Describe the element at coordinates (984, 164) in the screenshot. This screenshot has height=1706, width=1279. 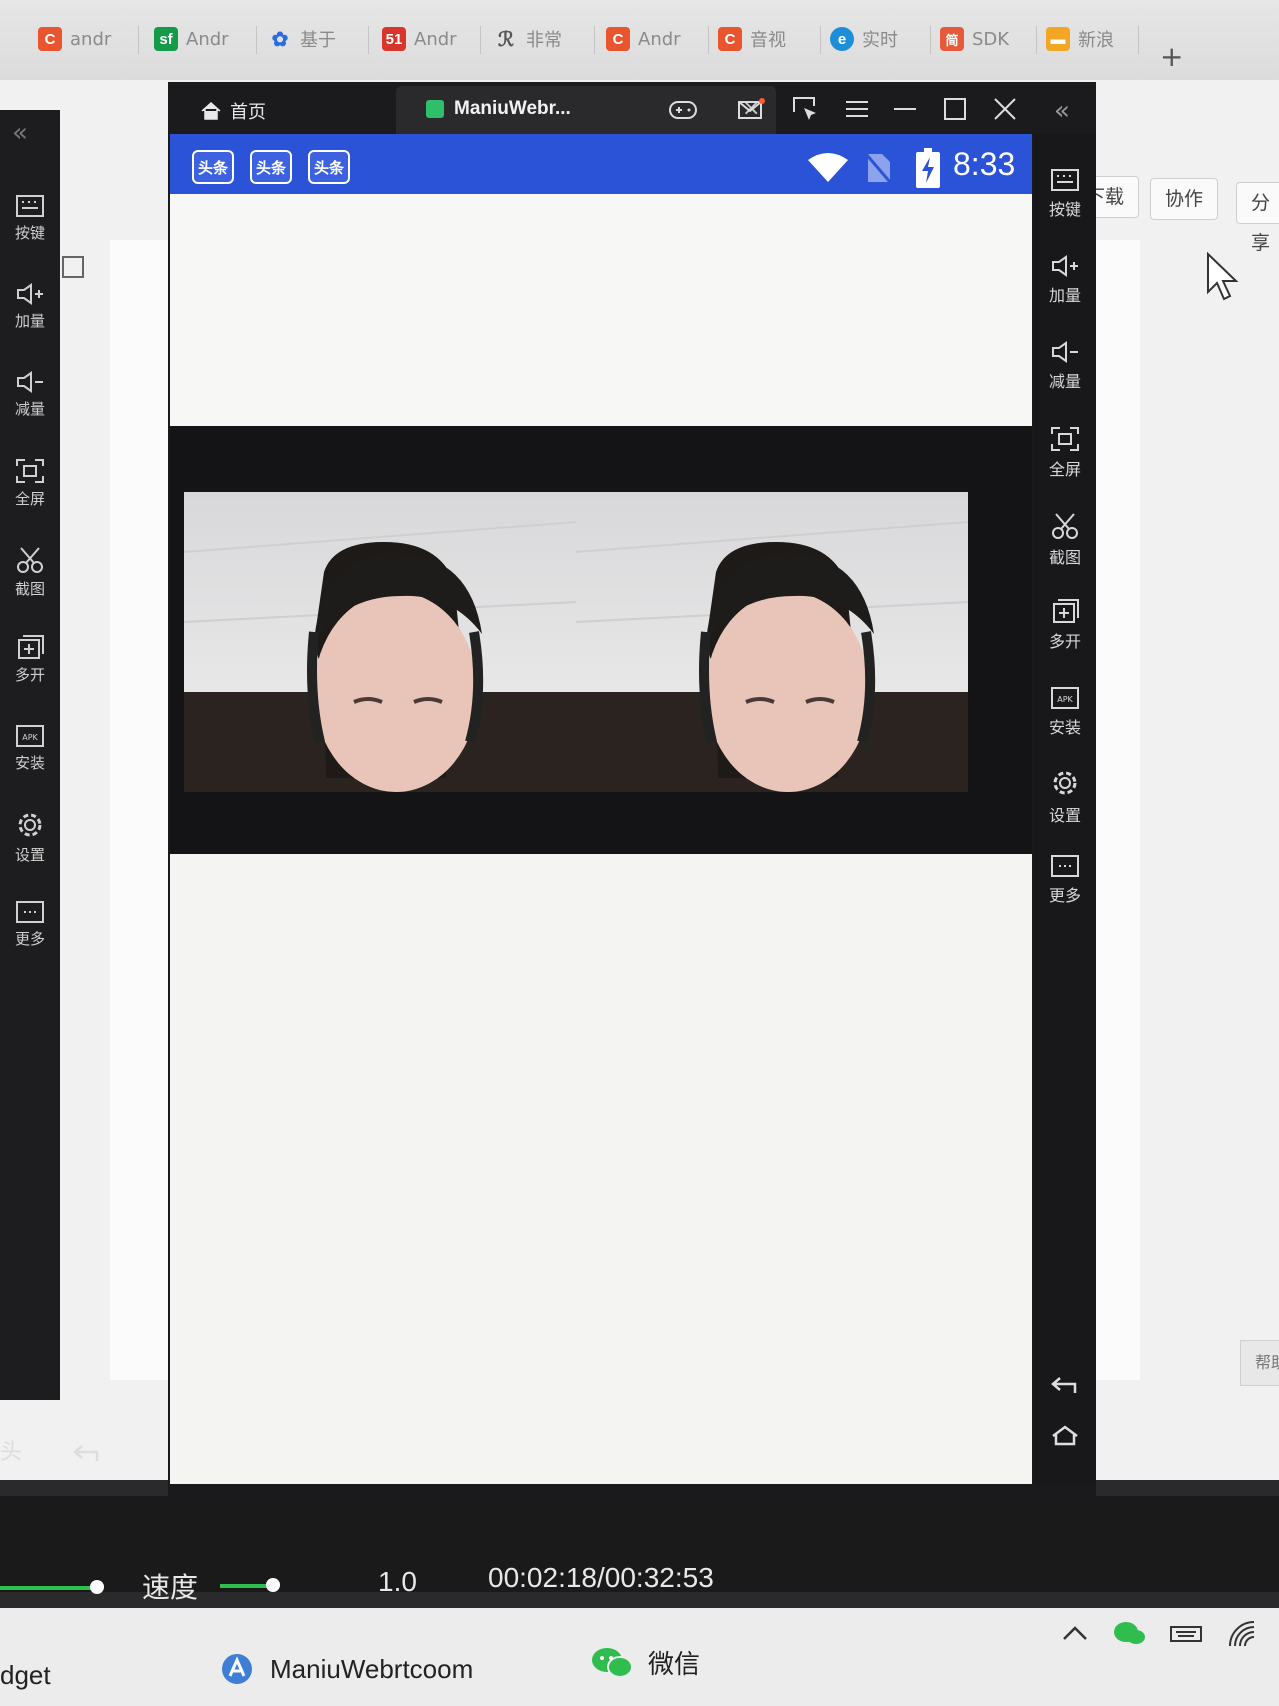
I see `status-clock: 8:33` at that location.